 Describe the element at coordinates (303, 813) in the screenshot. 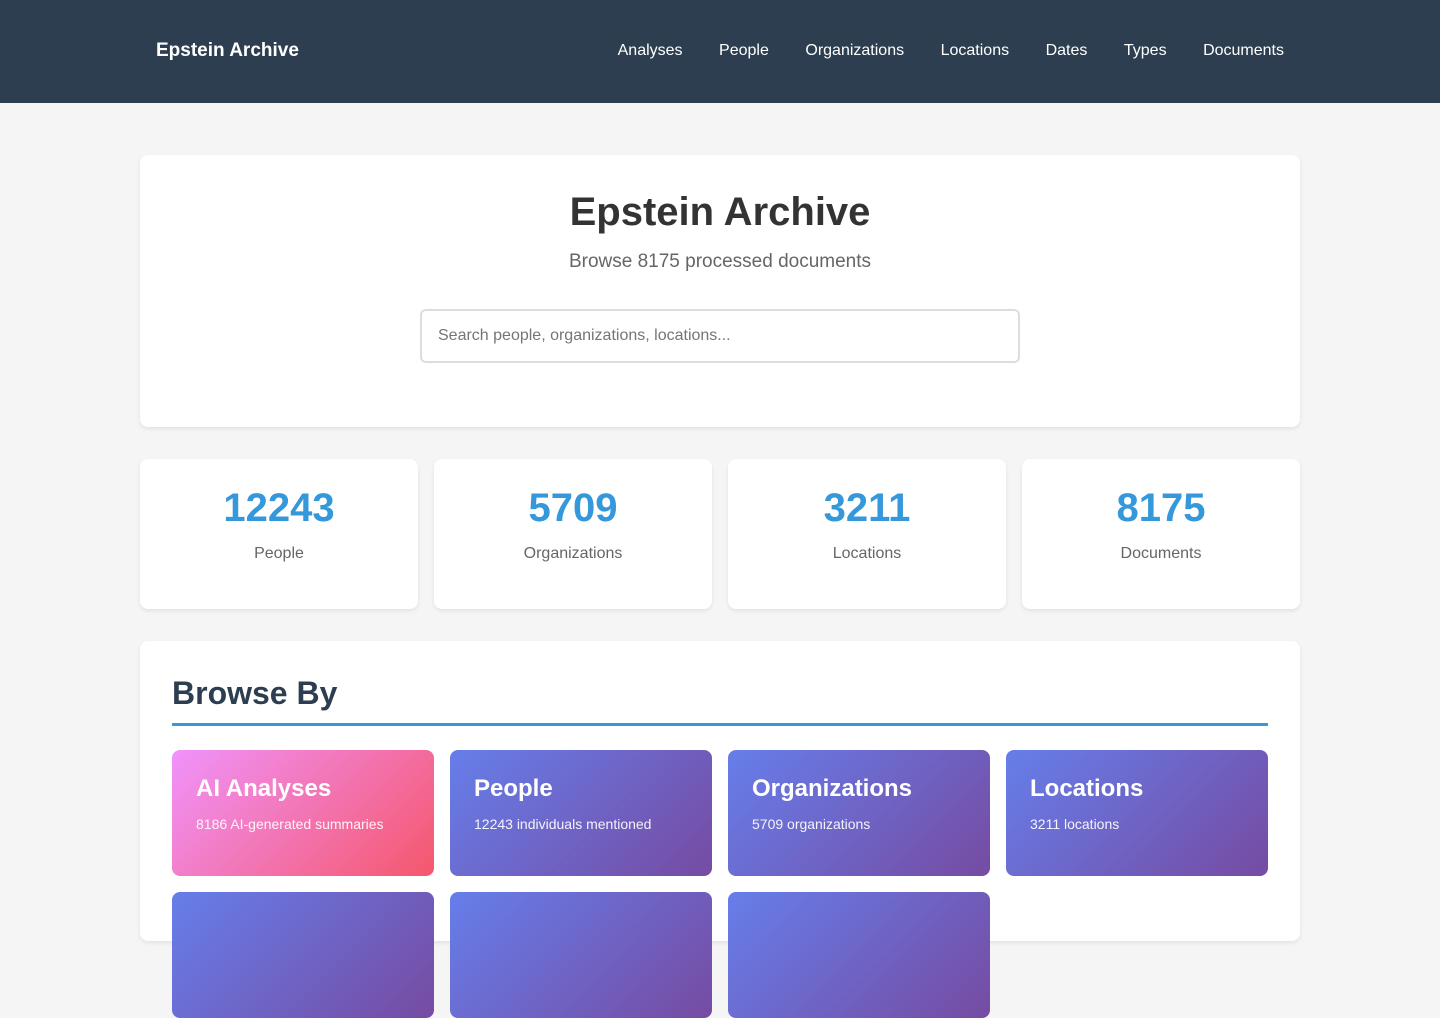

I see `browse-tile-ai-analyses: AI Analyses 8186 AI-generated summaries` at that location.